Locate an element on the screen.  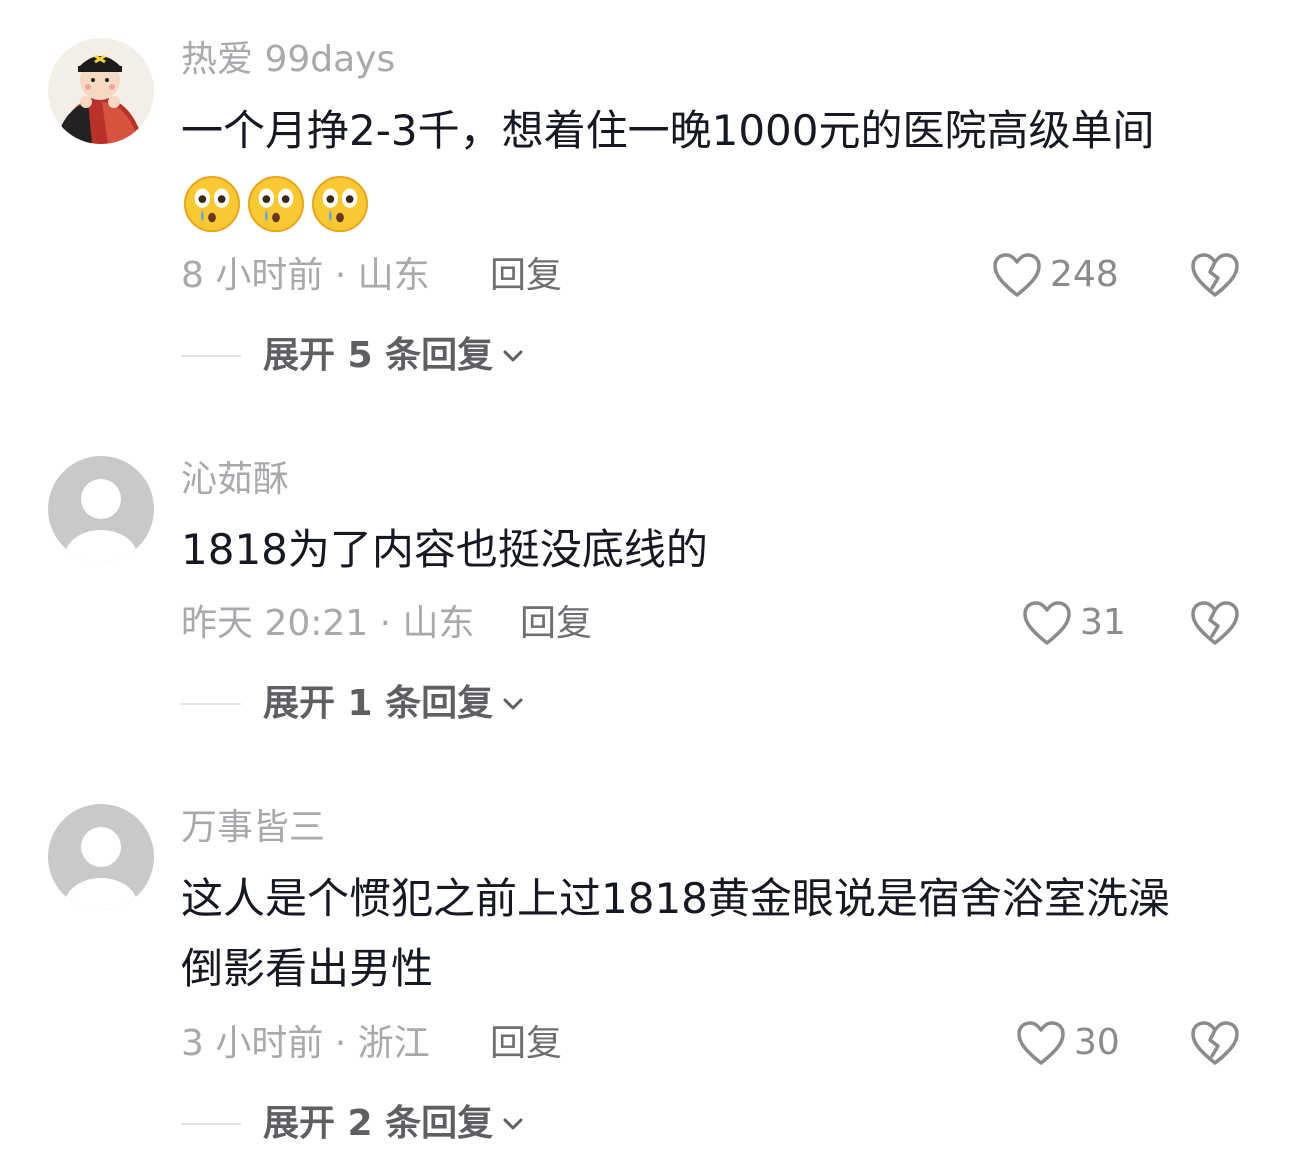
reply-button: 回复 is located at coordinates (526, 1044).